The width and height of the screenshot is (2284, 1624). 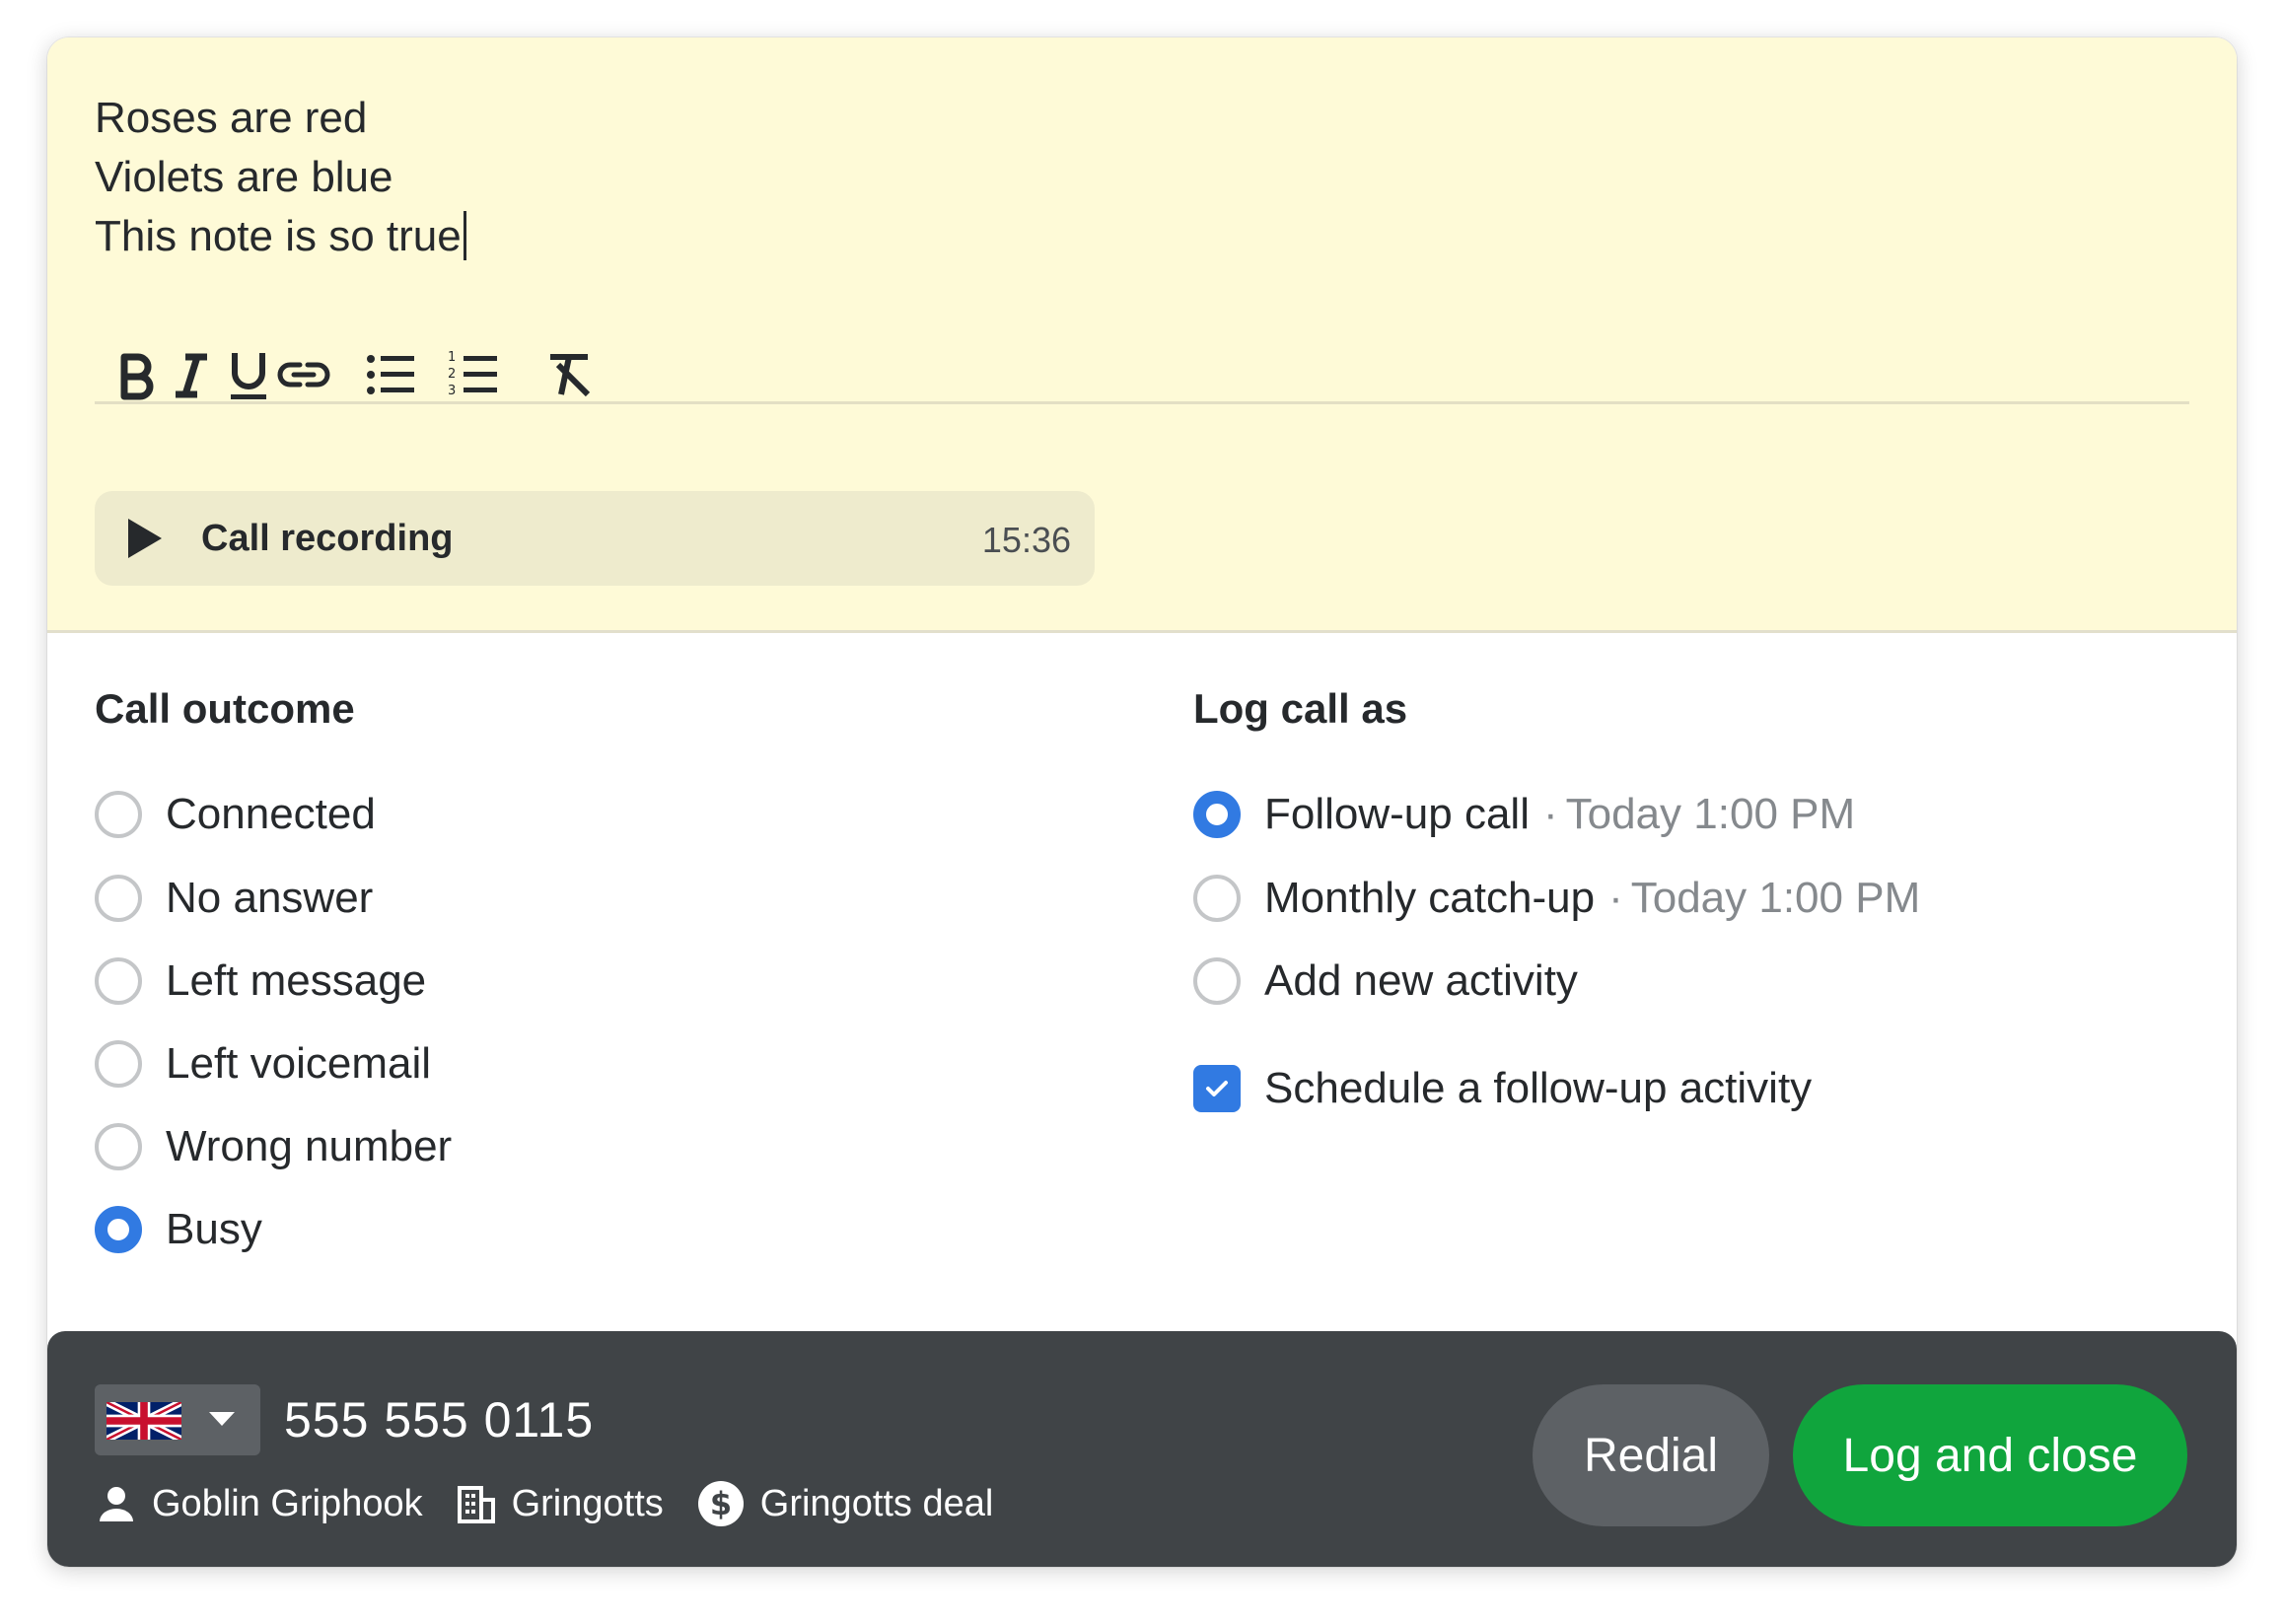 I want to click on organization-link: Gringotts, so click(x=560, y=1504).